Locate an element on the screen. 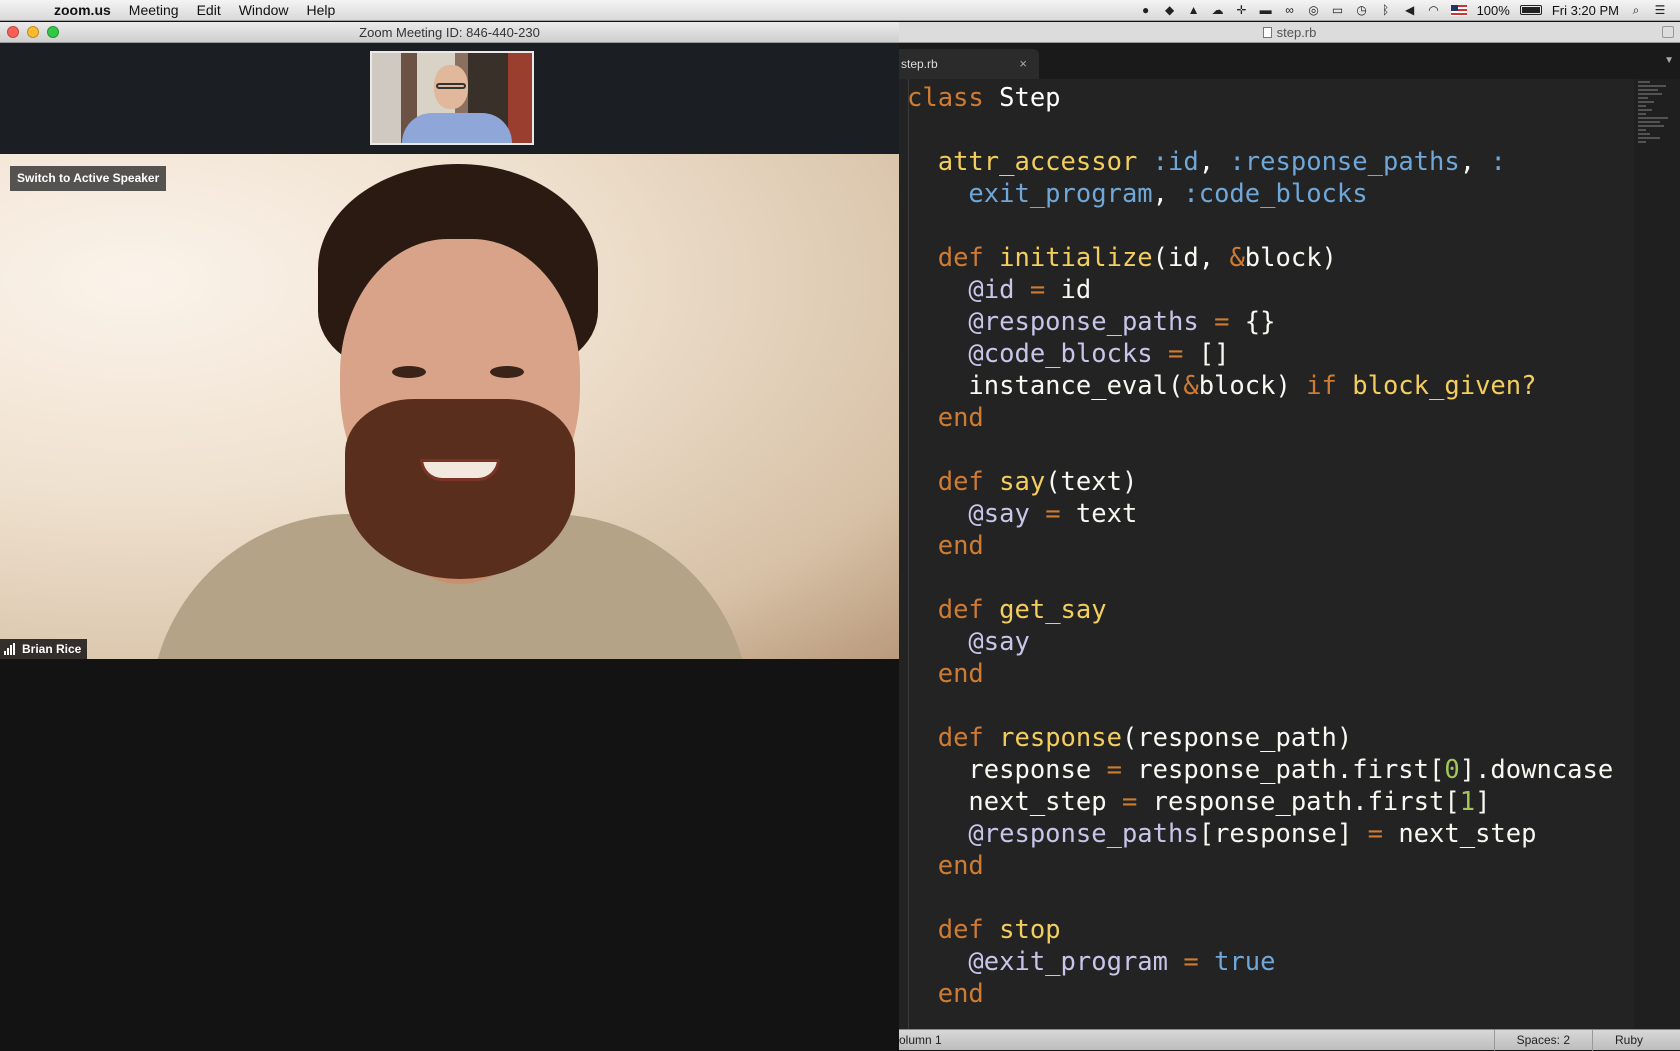  zoom-titlebar: Zoom Meeting ID: 846-440-230 is located at coordinates (449, 32).